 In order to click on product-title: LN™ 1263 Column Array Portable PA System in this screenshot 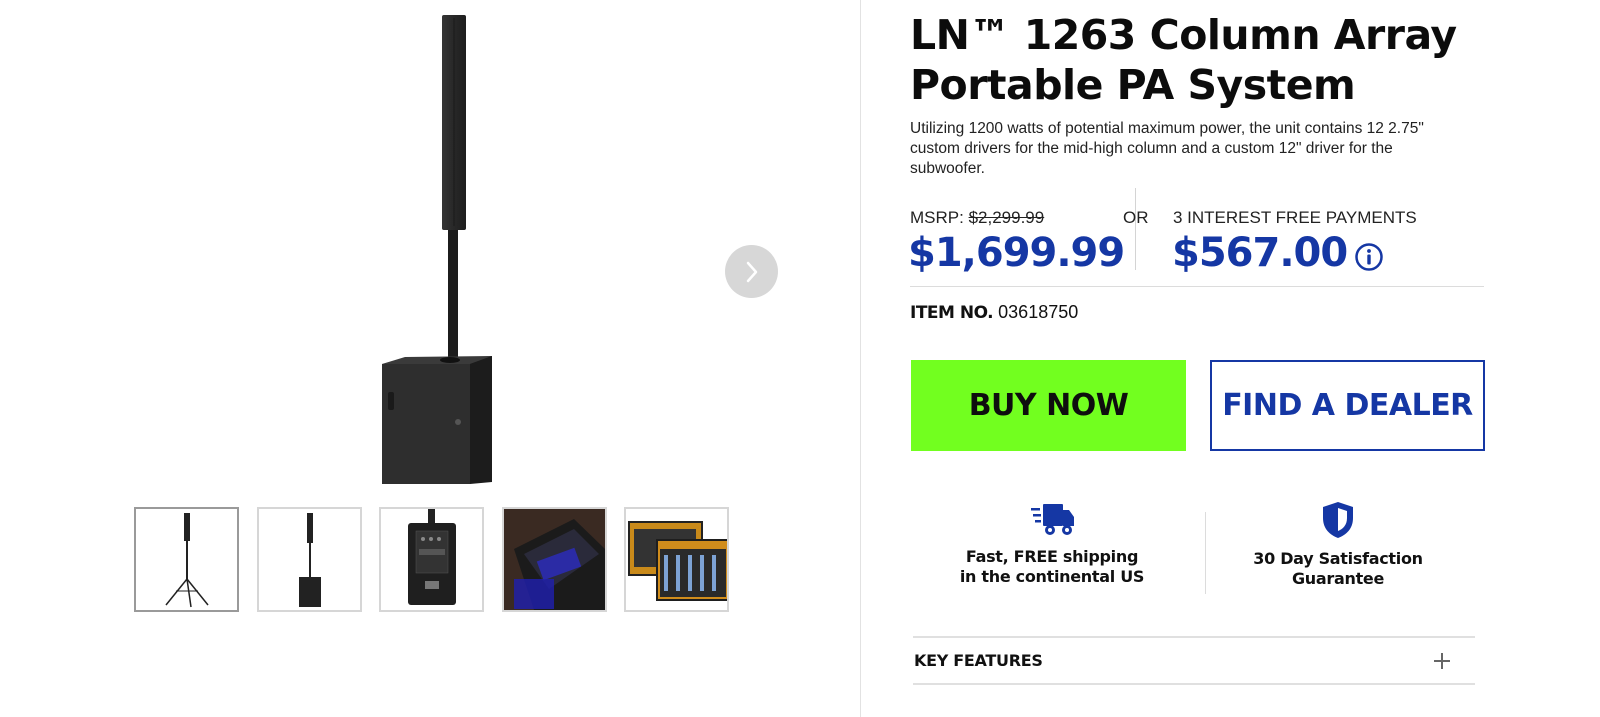, I will do `click(1183, 60)`.